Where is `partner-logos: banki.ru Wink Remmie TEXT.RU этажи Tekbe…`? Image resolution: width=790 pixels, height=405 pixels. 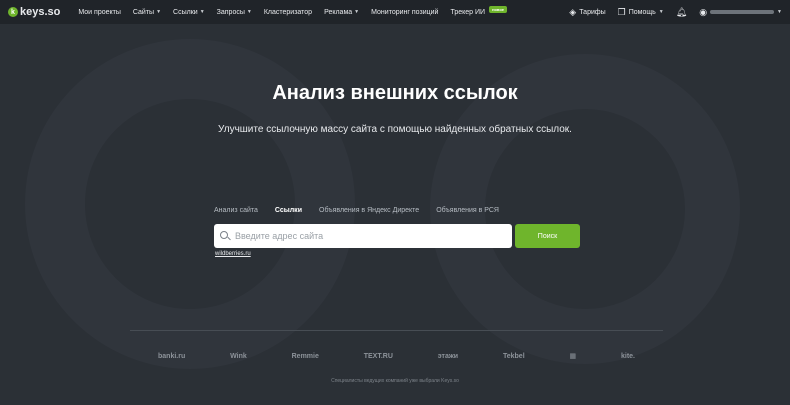 partner-logos: banki.ru Wink Remmie TEXT.RU этажи Tekbe… is located at coordinates (396, 356).